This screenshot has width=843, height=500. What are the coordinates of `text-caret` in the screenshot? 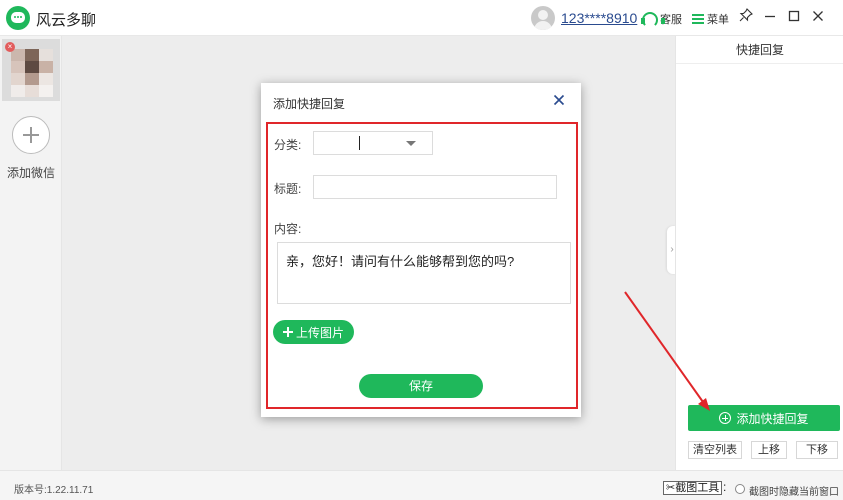 It's located at (359, 143).